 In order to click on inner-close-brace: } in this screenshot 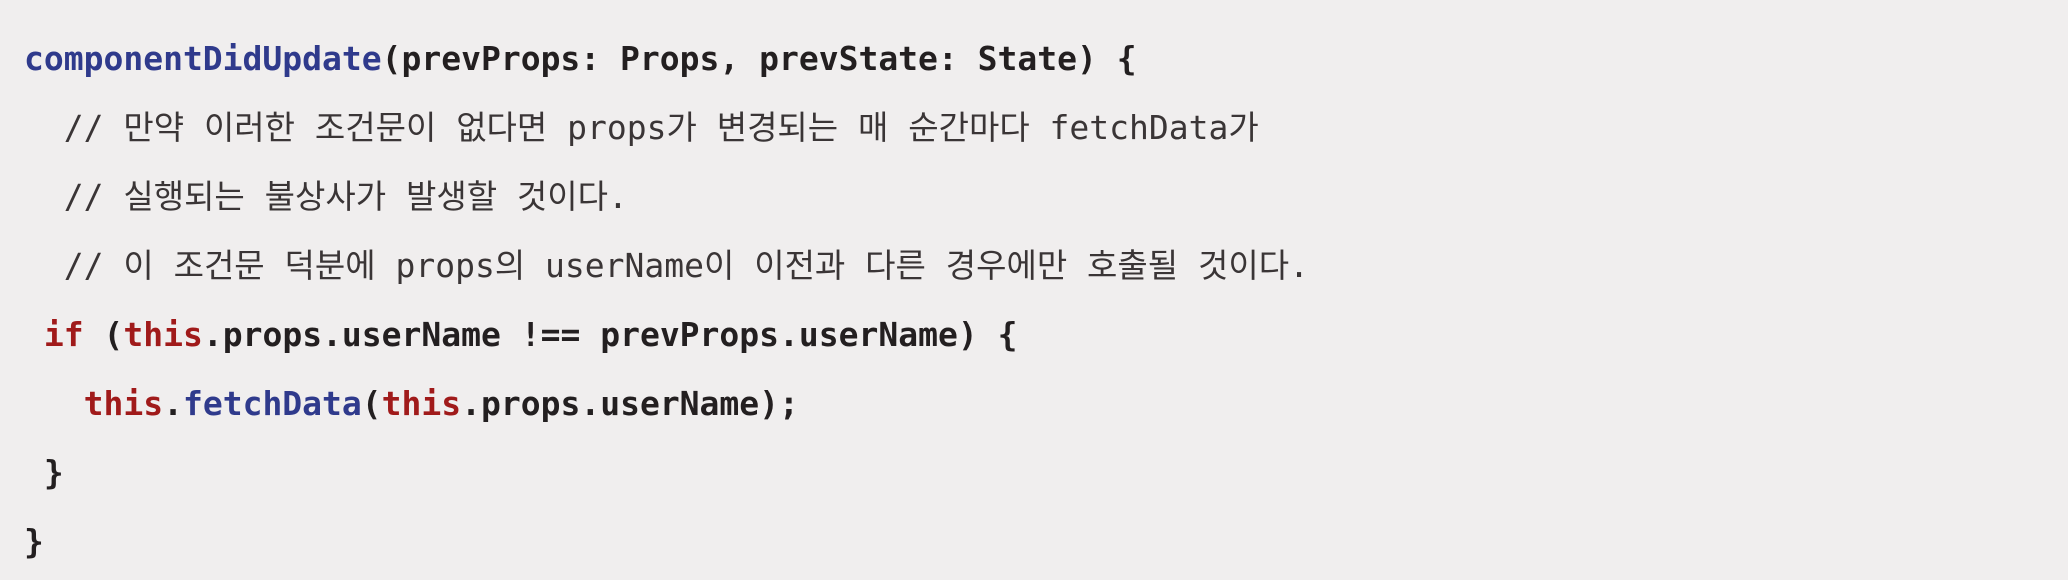, I will do `click(53, 472)`.